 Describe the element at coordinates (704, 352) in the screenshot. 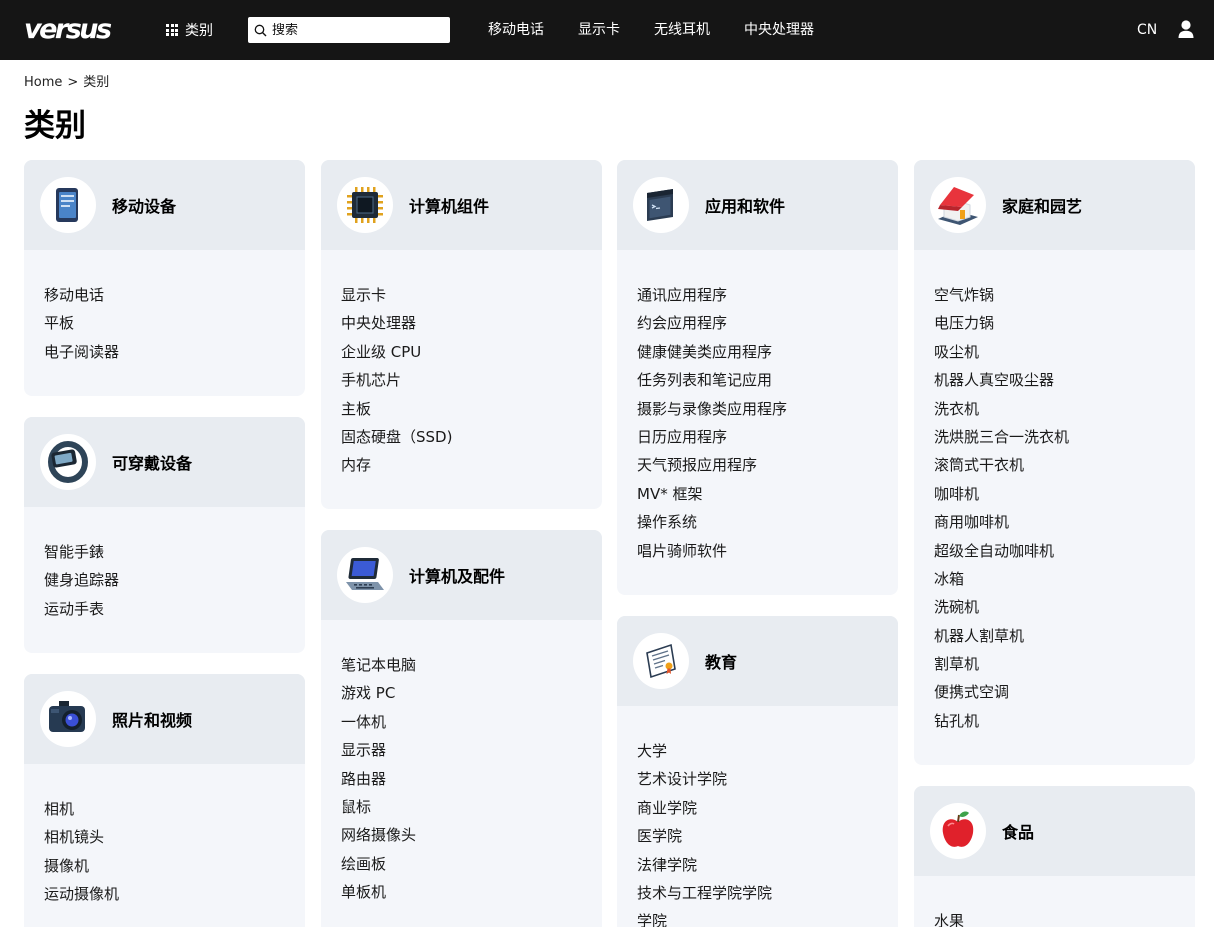

I see `category-link: 健康健美类应用程序` at that location.